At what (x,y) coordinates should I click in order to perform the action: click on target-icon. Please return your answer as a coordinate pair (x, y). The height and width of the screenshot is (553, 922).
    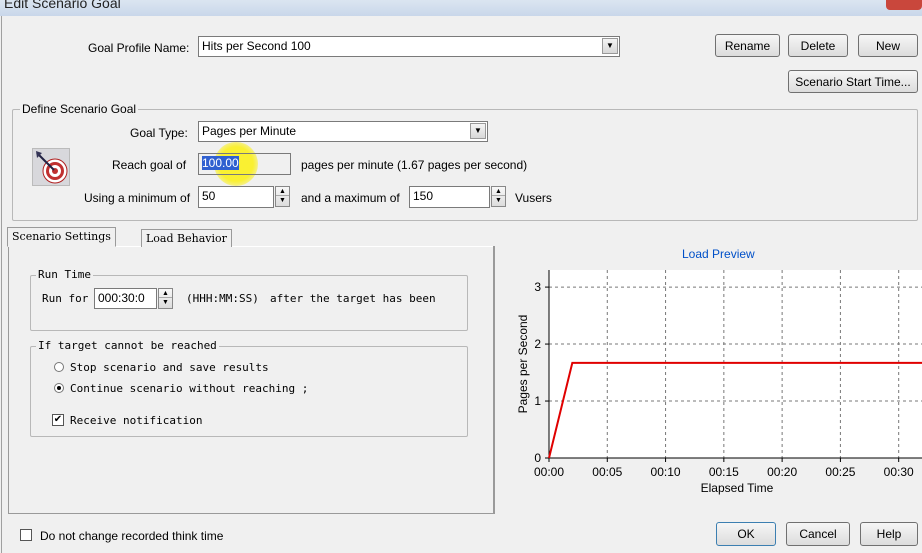
    Looking at the image, I should click on (51, 167).